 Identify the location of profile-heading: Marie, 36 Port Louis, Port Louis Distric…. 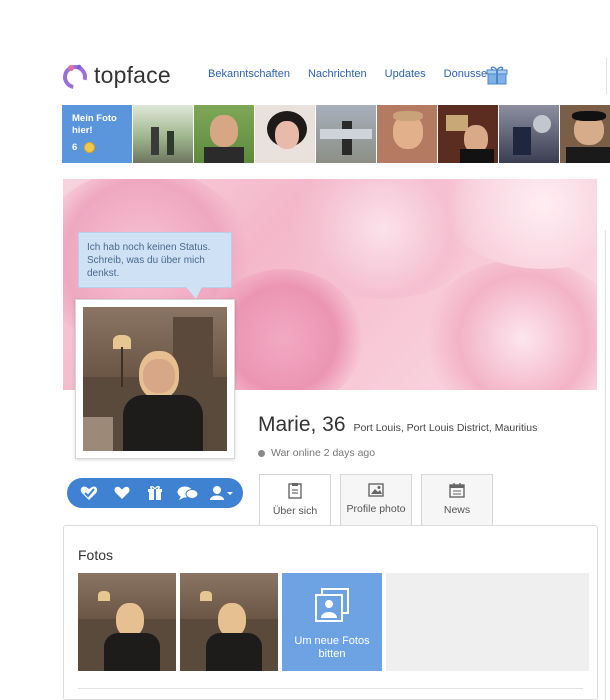
(397, 425).